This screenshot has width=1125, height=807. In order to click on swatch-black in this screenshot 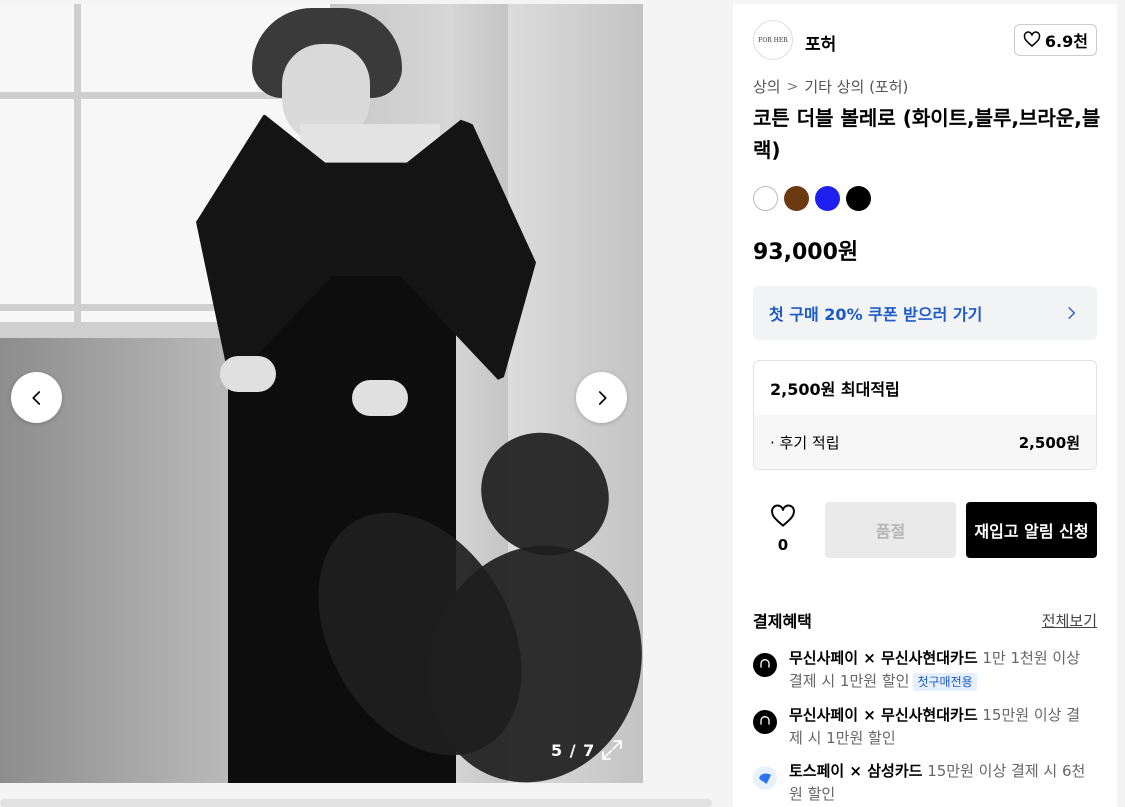, I will do `click(858, 198)`.